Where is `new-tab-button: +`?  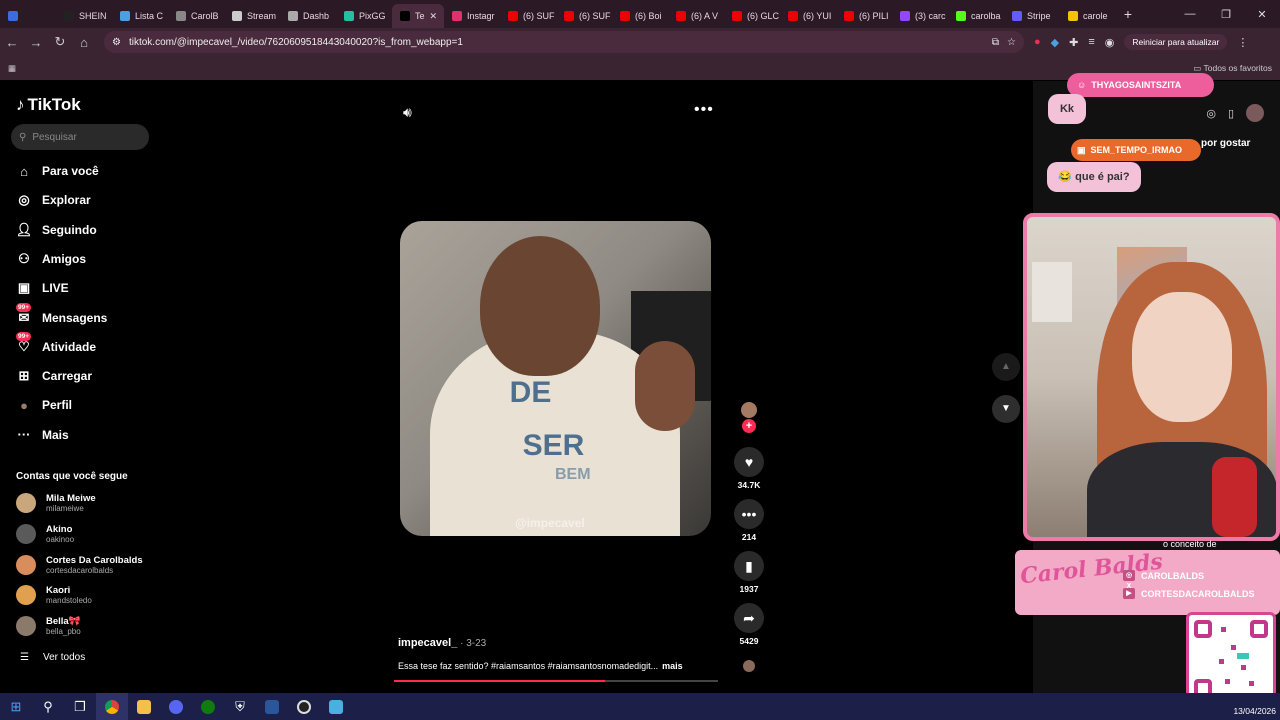
new-tab-button: + is located at coordinates (1128, 14).